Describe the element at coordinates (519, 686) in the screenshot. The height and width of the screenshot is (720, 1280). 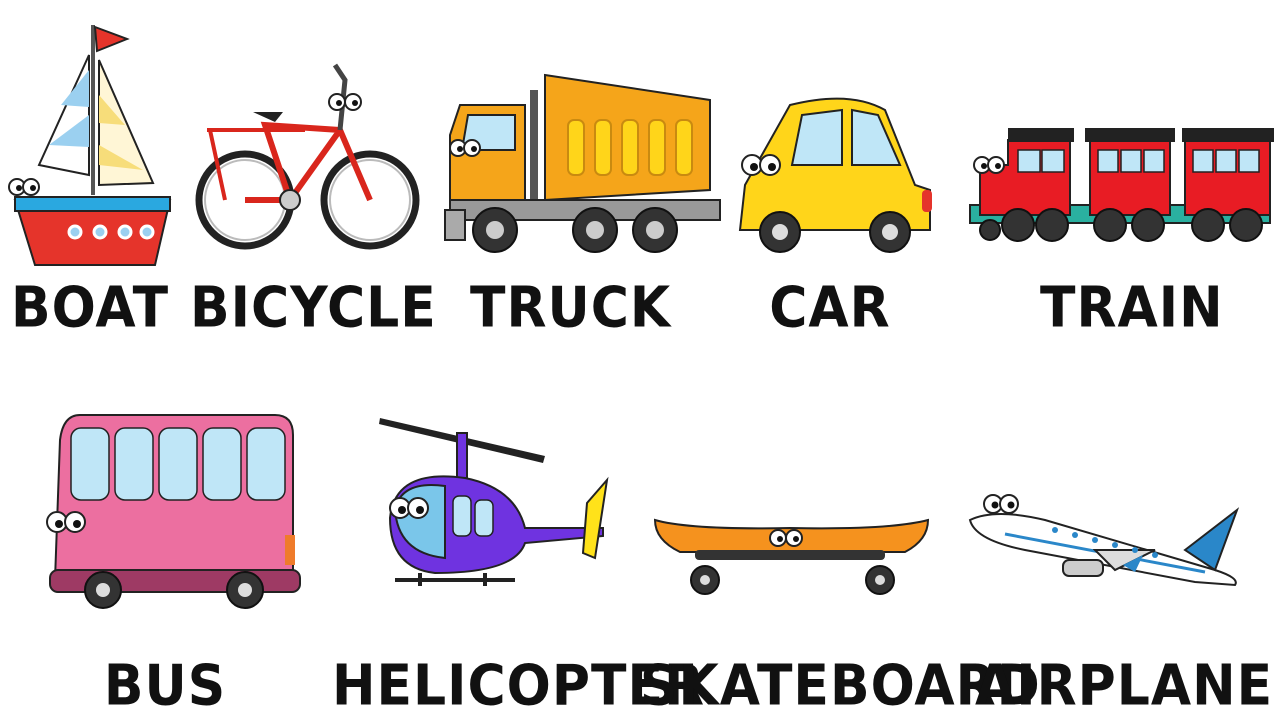
I see `helicopter-label: HELICOPTER` at that location.